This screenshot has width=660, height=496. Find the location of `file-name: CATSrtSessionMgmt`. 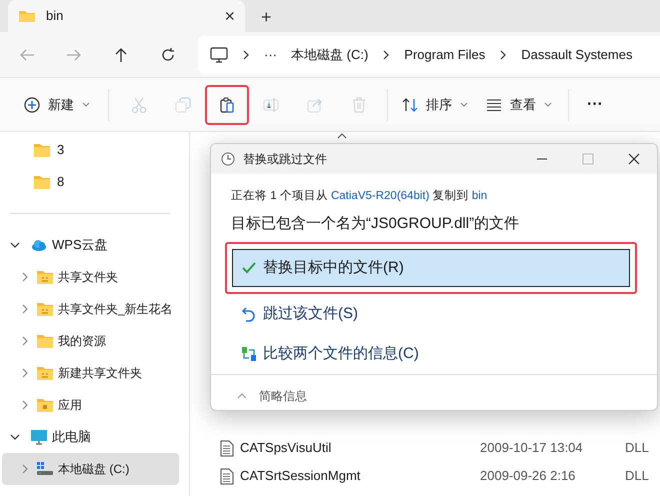

file-name: CATSrtSessionMgmt is located at coordinates (360, 476).